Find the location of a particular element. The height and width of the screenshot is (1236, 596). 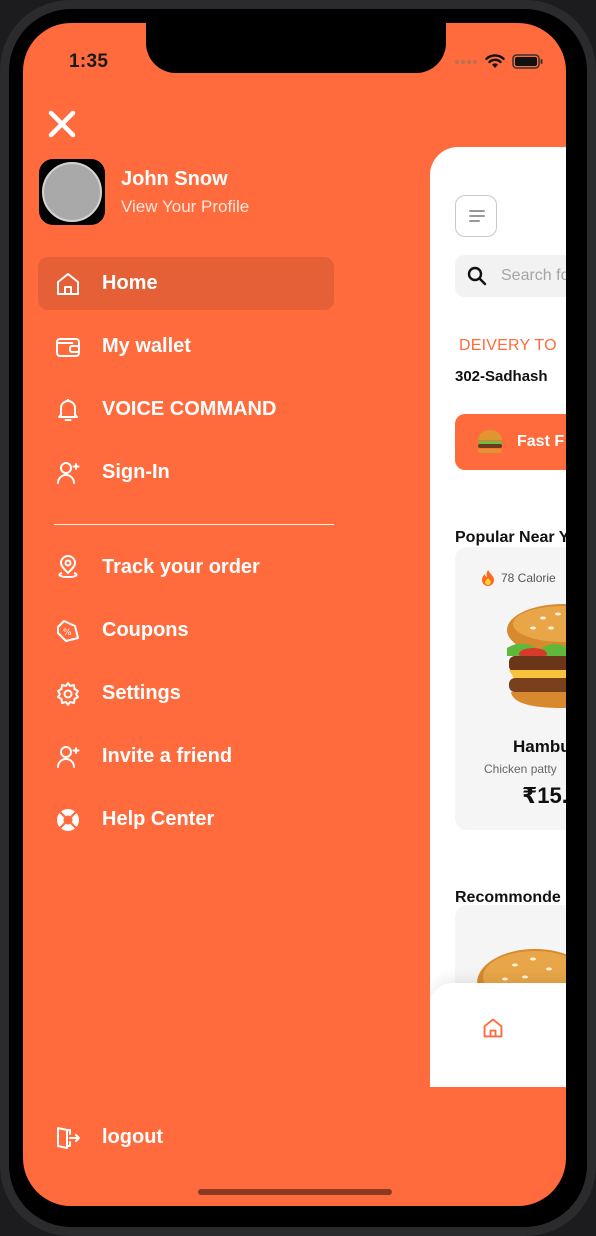

cellular-signal-icon is located at coordinates (466, 61).